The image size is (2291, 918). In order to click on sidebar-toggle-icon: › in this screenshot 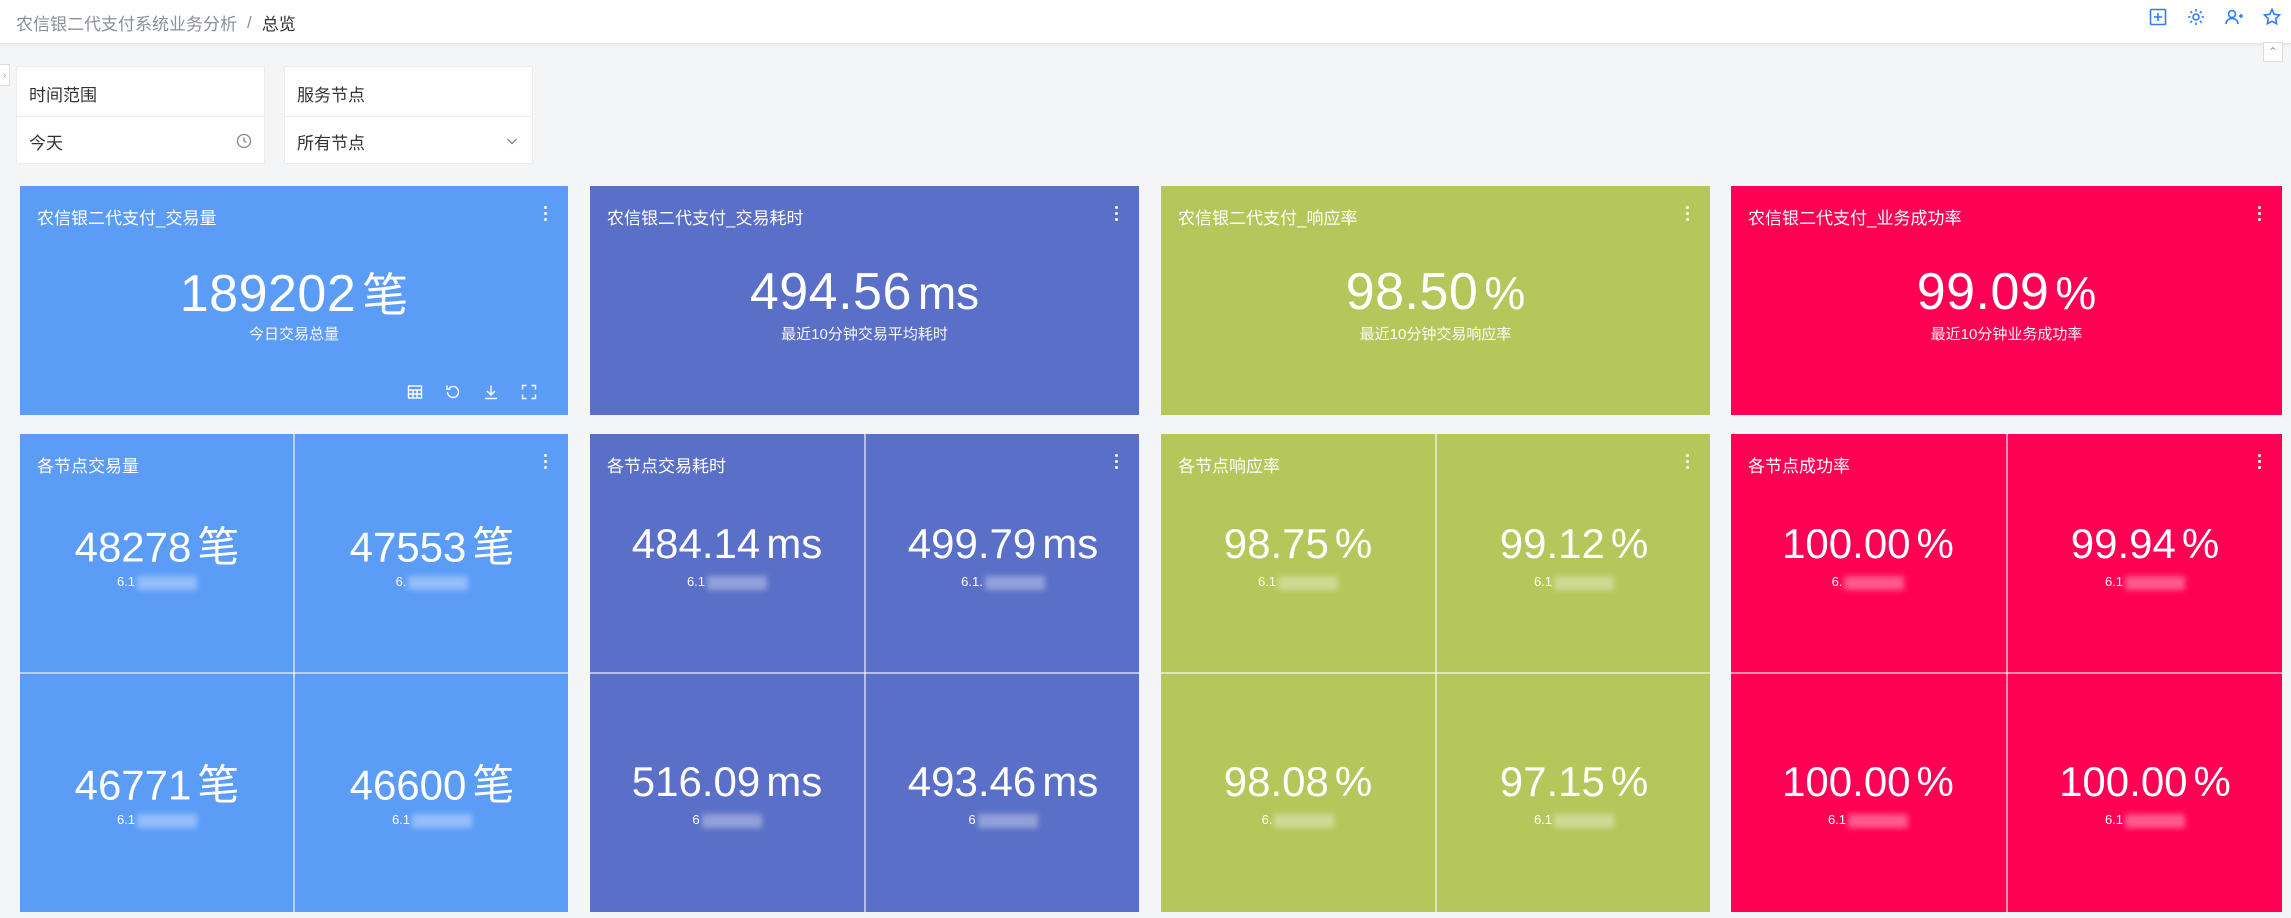, I will do `click(5, 75)`.